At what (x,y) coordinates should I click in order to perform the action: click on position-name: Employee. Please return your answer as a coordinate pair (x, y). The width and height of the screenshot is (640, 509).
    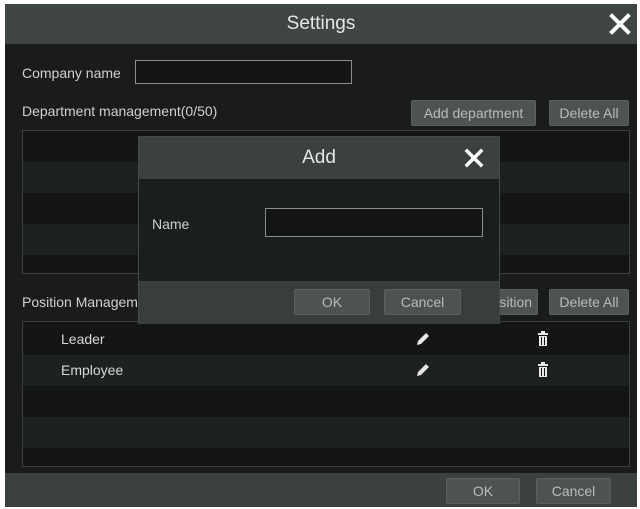
    Looking at the image, I should click on (92, 370).